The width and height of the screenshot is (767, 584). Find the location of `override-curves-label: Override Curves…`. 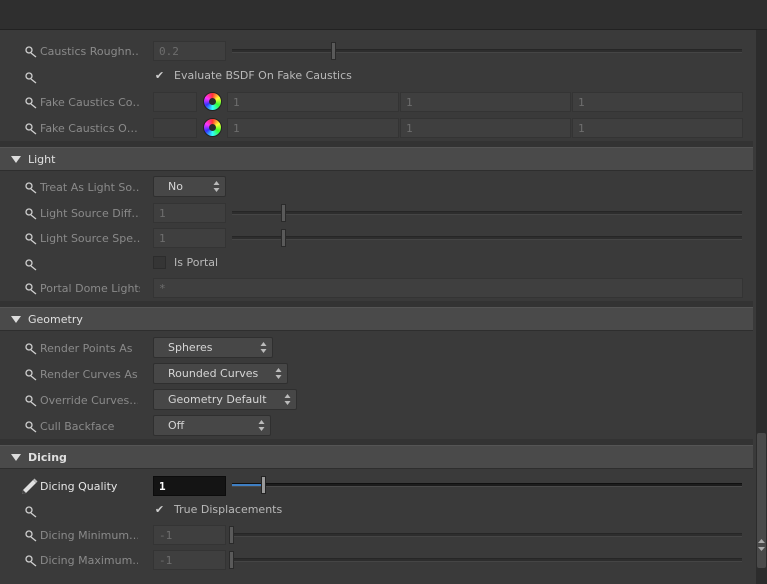

override-curves-label: Override Curves… is located at coordinates (89, 400).